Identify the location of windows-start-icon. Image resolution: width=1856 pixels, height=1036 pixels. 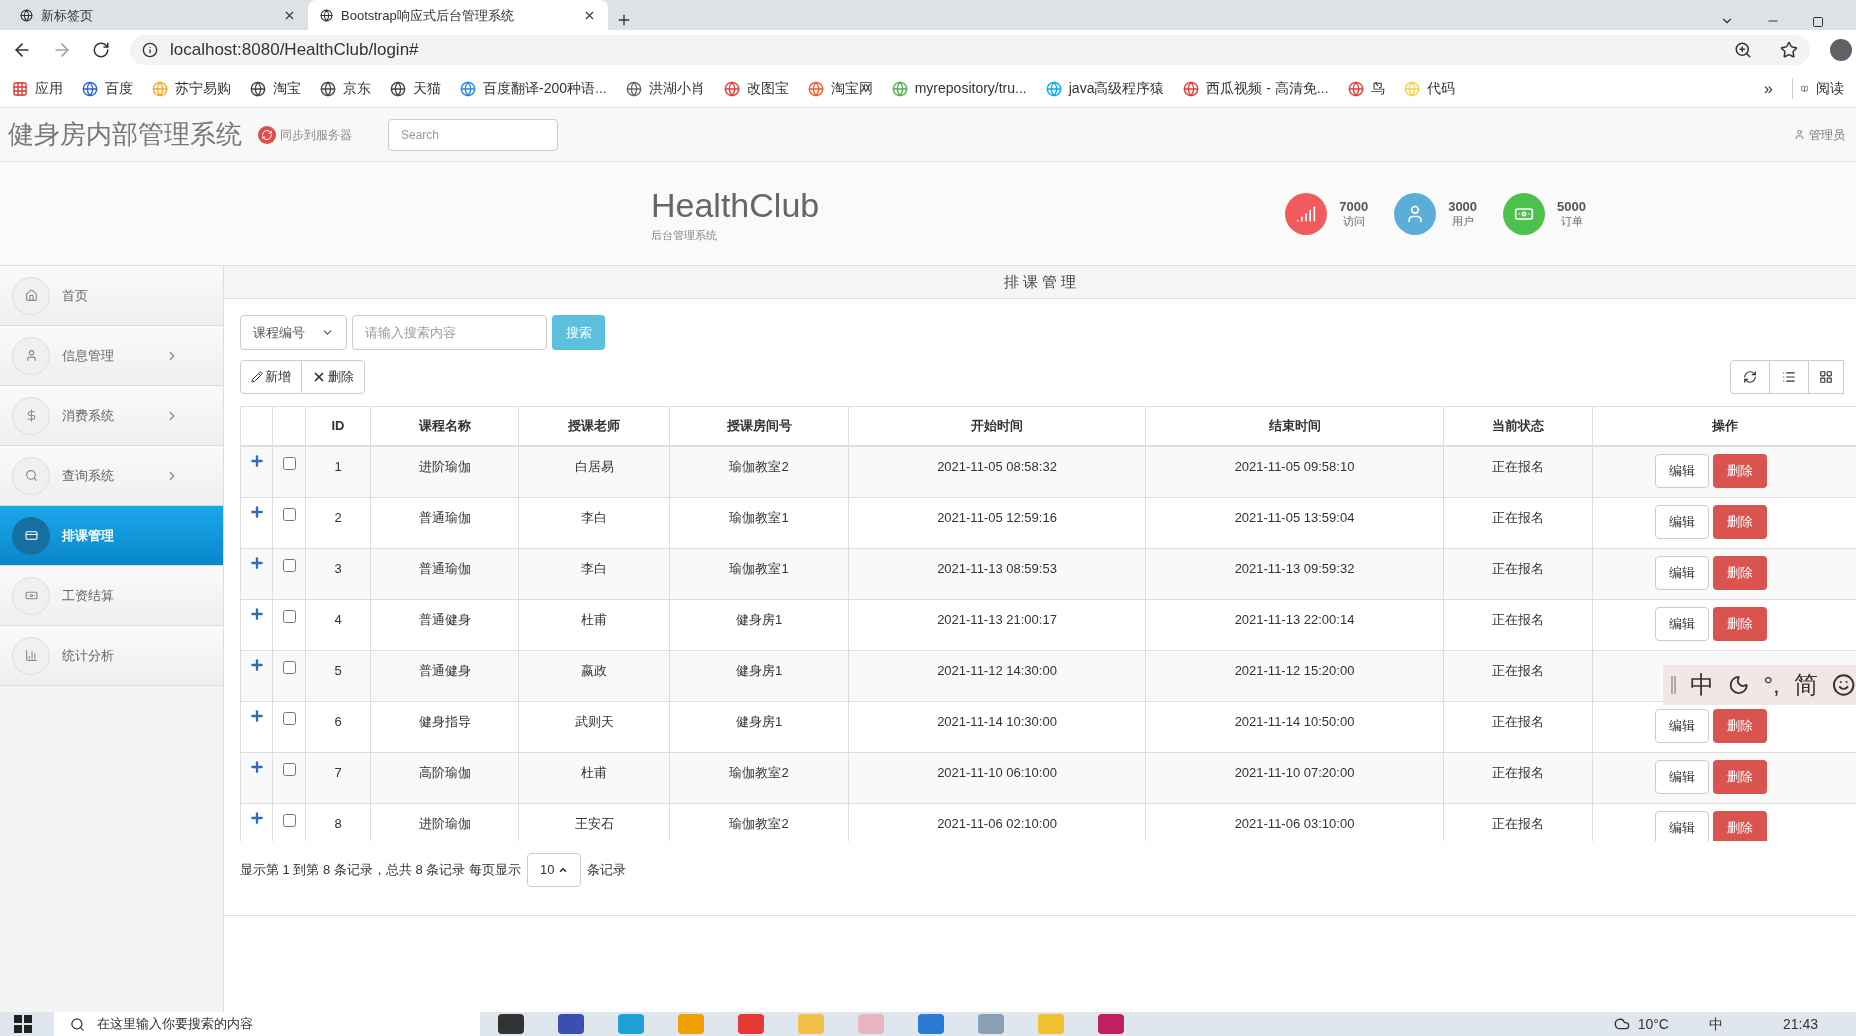
(23, 1024).